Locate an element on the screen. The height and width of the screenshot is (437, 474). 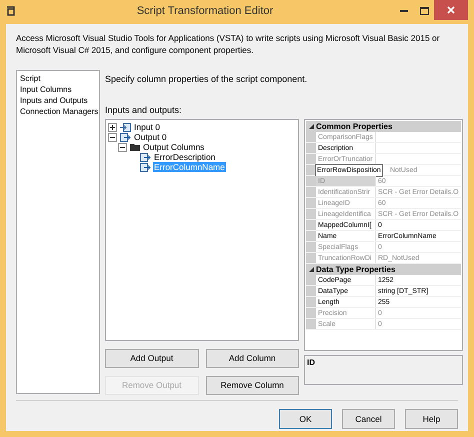
property-description-title: ID is located at coordinates (311, 362).